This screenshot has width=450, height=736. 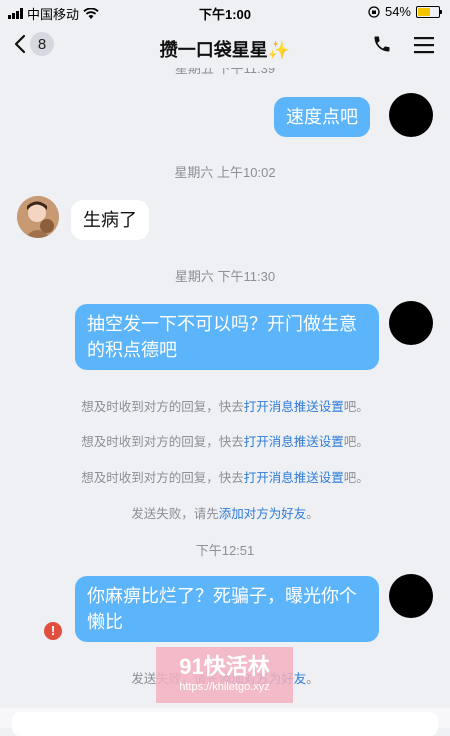 I want to click on timestamp: 下午12:51, so click(x=225, y=550).